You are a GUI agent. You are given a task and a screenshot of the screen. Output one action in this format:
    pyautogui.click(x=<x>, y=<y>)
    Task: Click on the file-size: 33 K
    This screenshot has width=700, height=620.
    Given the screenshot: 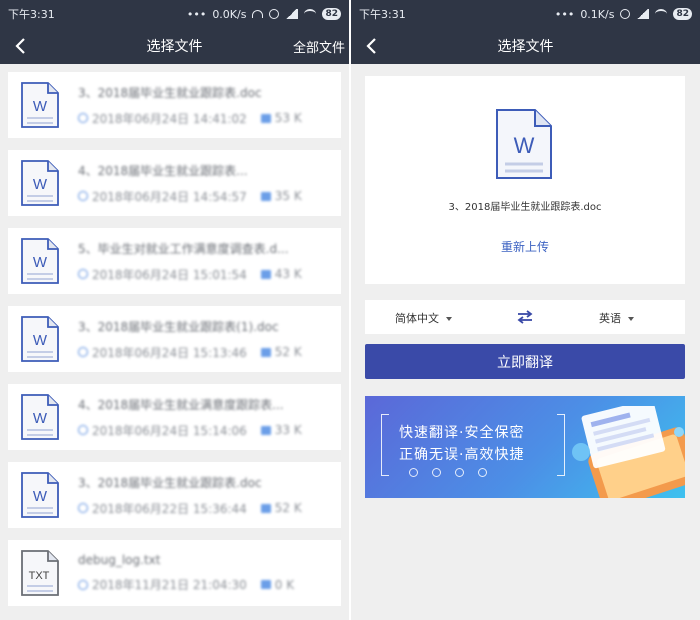 What is the action you would take?
    pyautogui.click(x=288, y=430)
    